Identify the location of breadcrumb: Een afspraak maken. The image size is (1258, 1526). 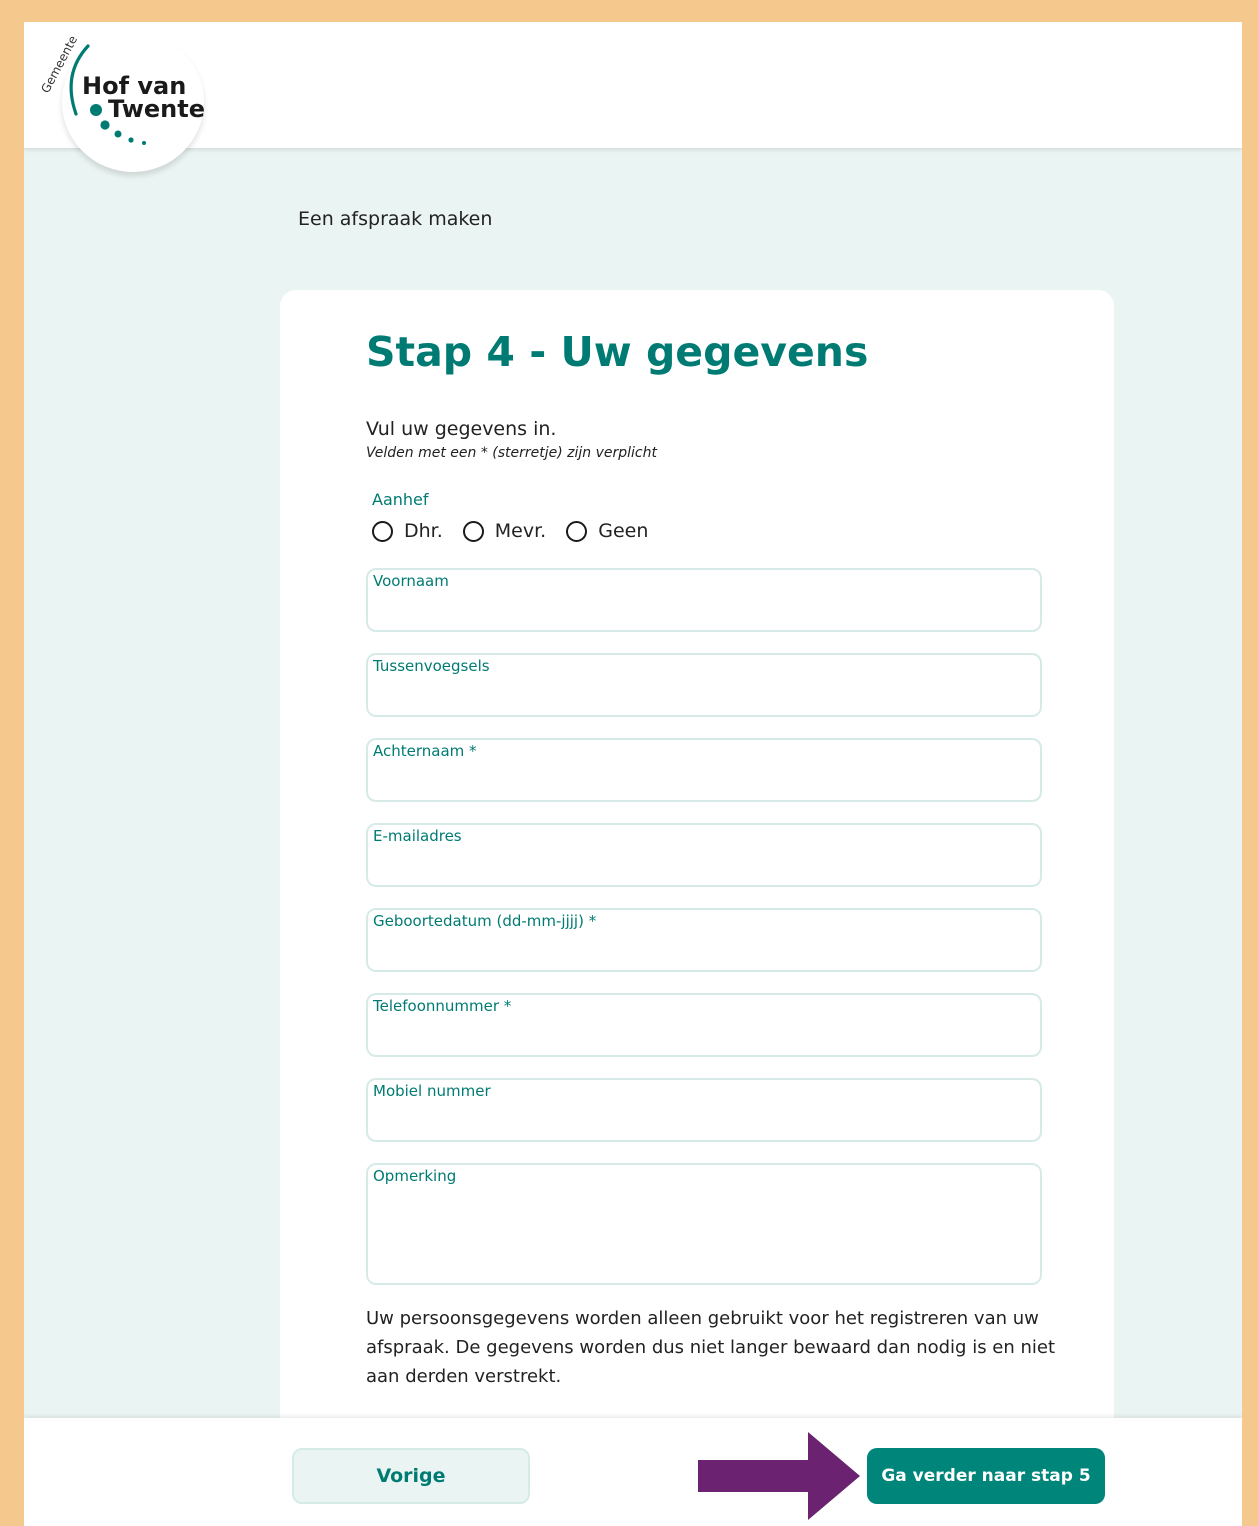
(395, 219).